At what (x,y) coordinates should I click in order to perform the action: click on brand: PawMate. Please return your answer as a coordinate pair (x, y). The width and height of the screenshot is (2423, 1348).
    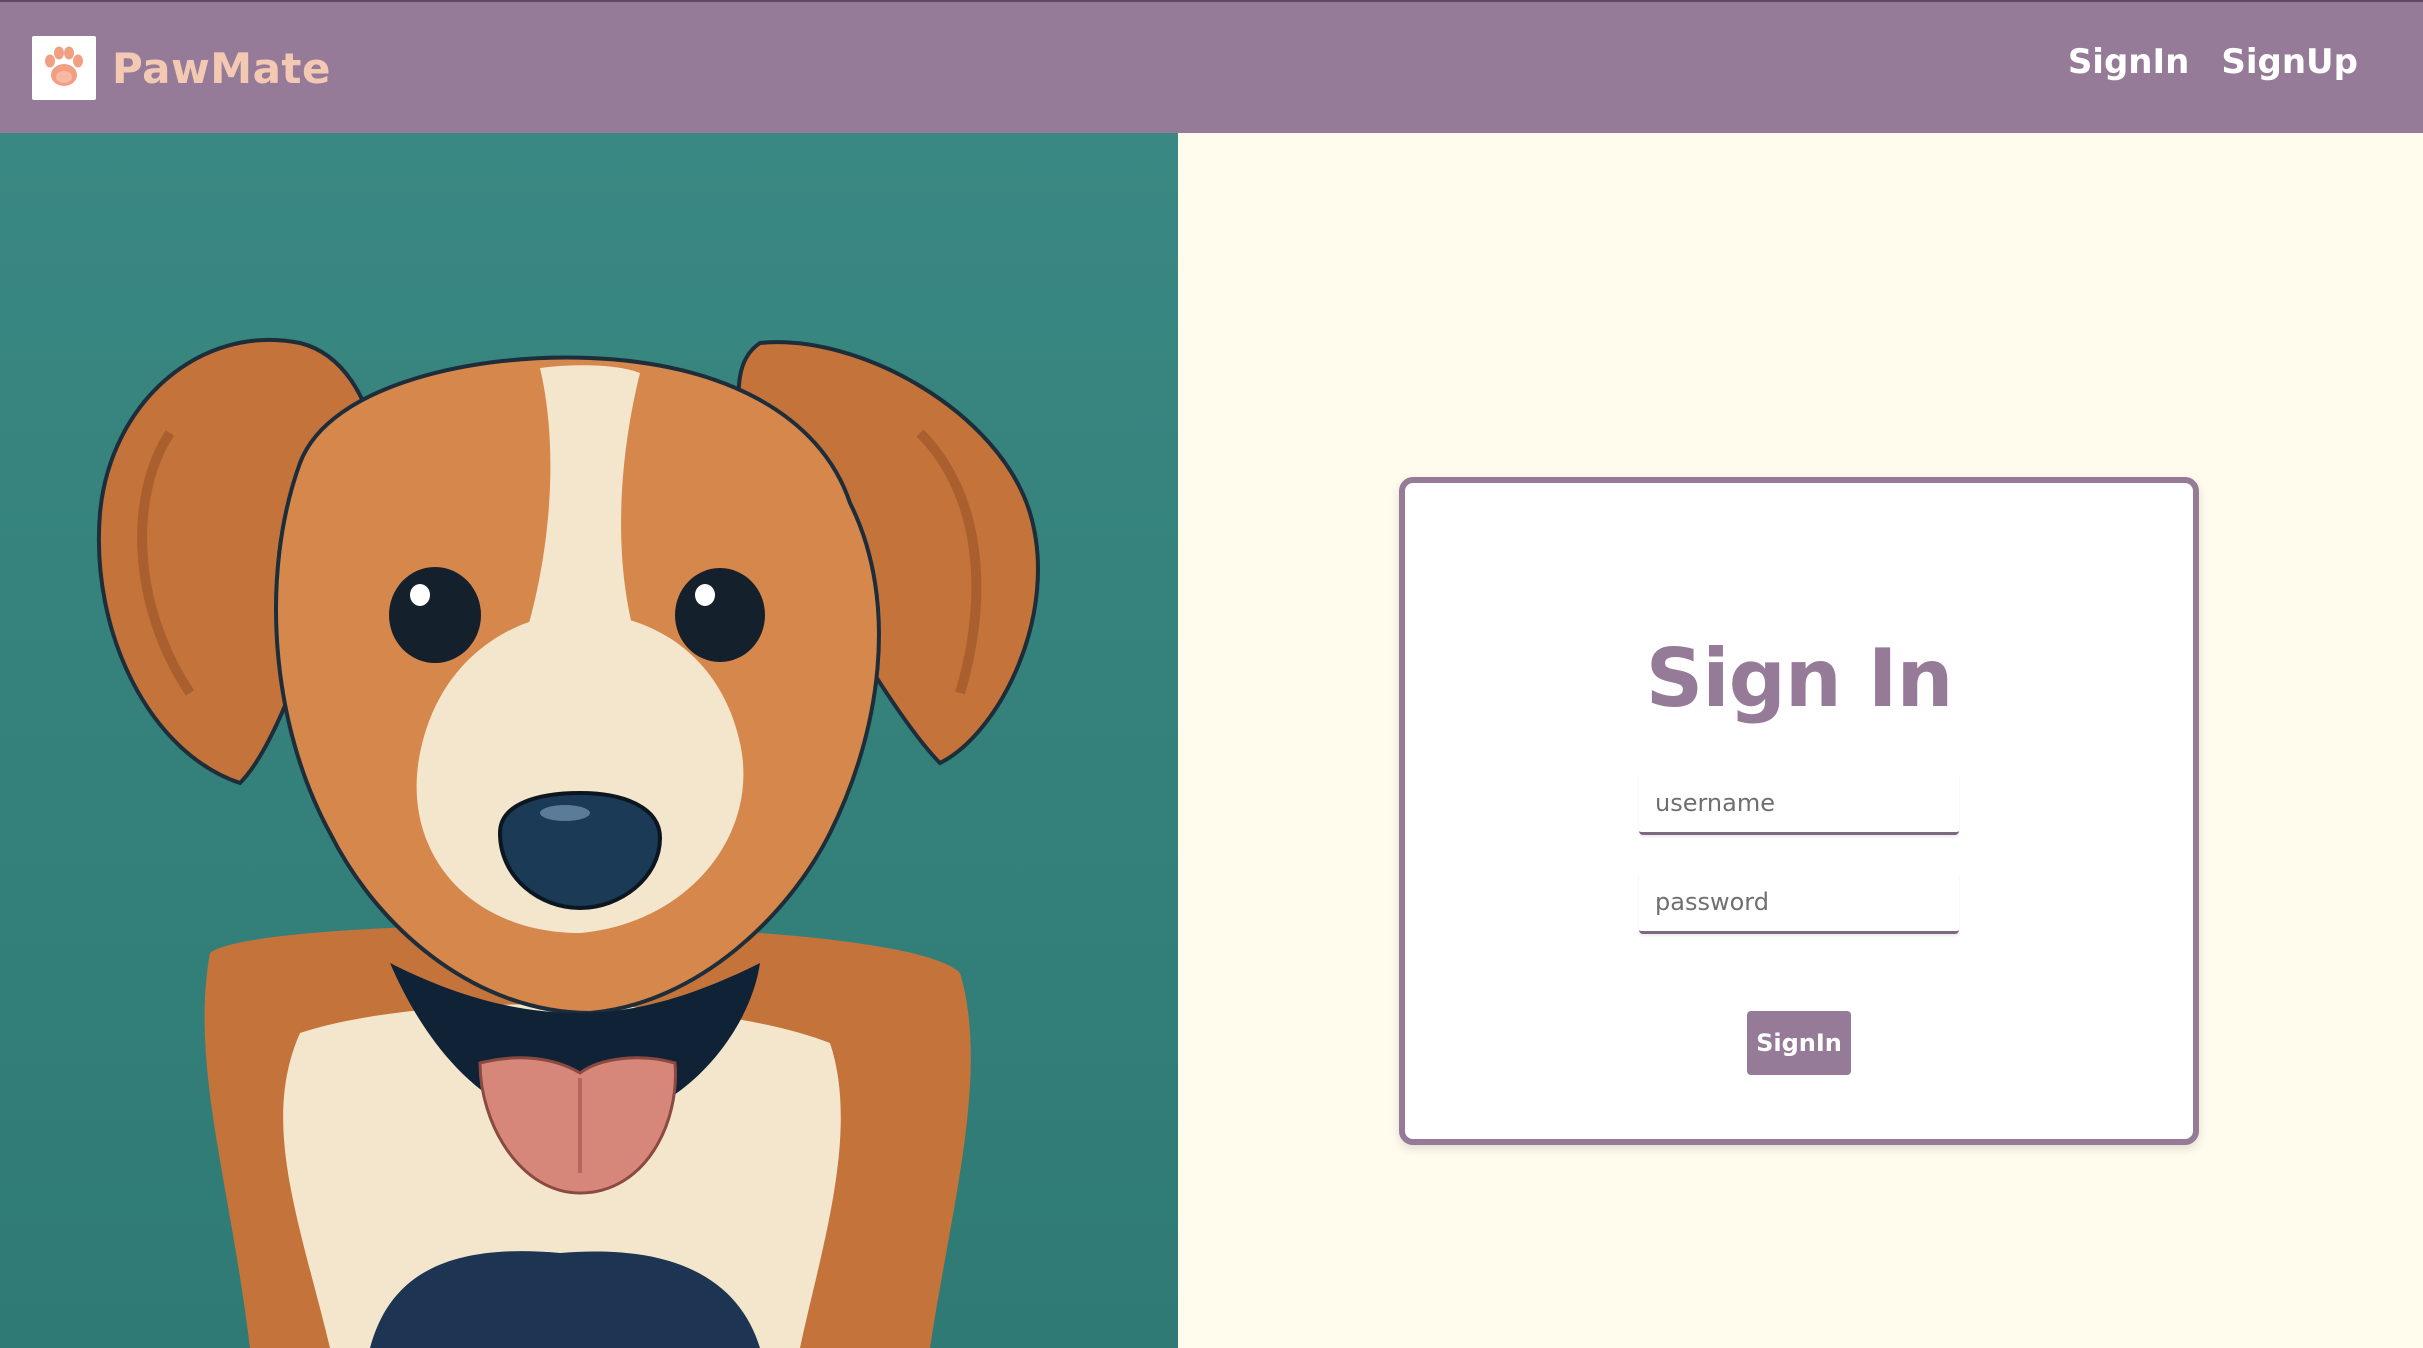
    Looking at the image, I should click on (181, 68).